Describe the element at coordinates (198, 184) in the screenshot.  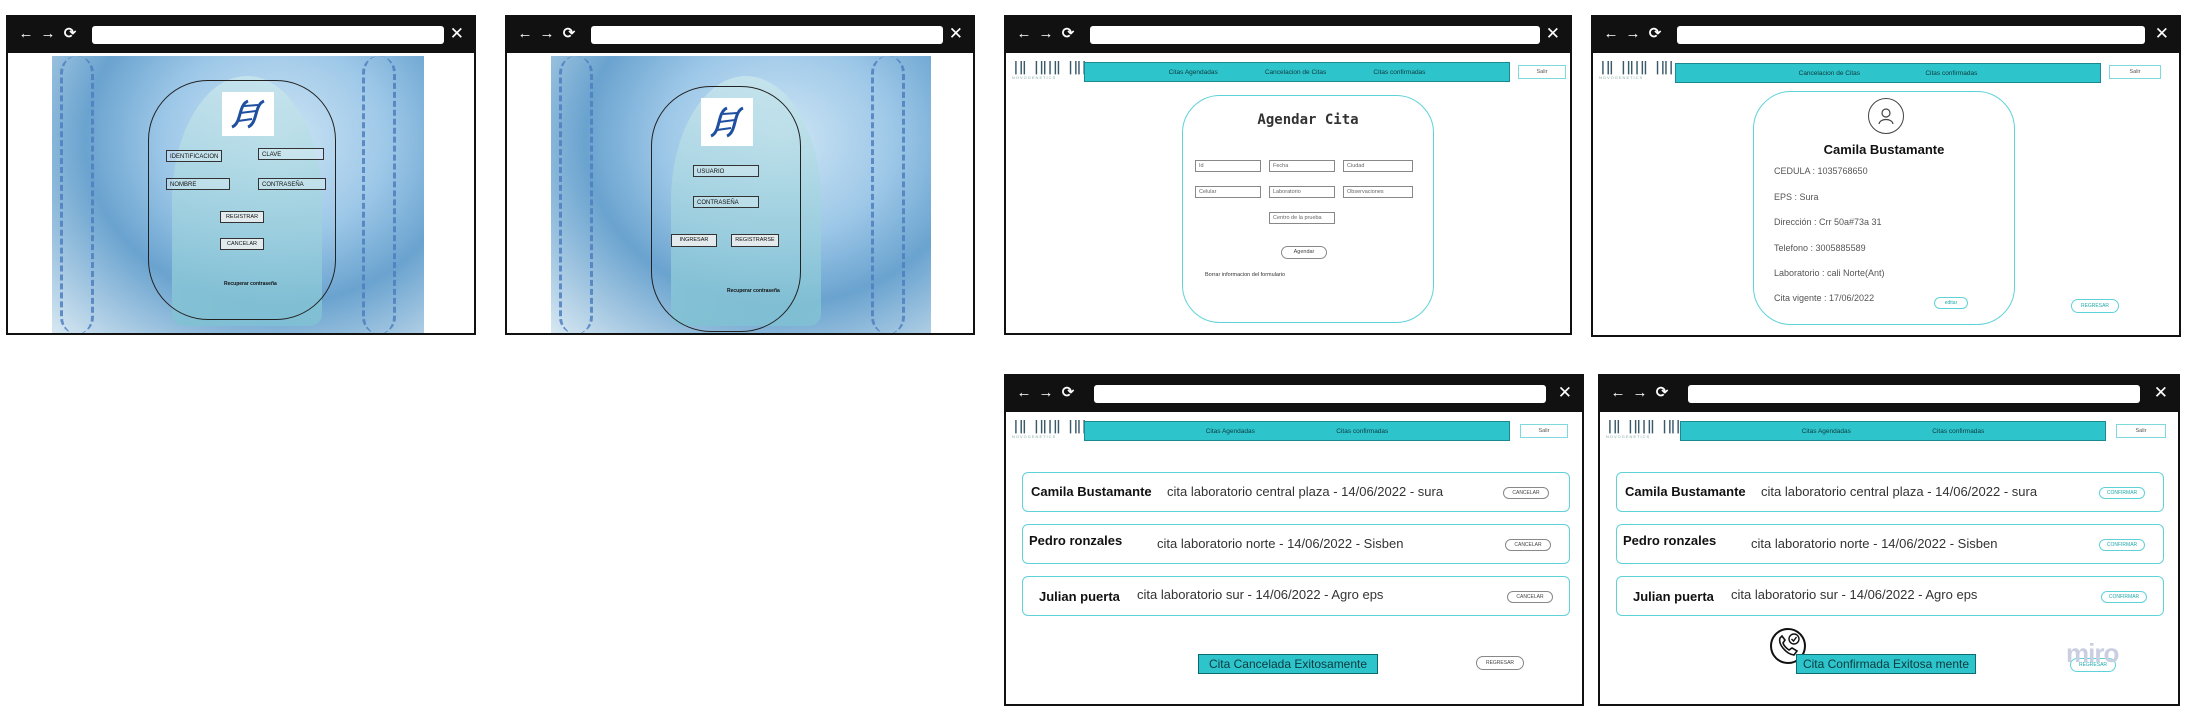
I see `nombre-field: NOMBRE` at that location.